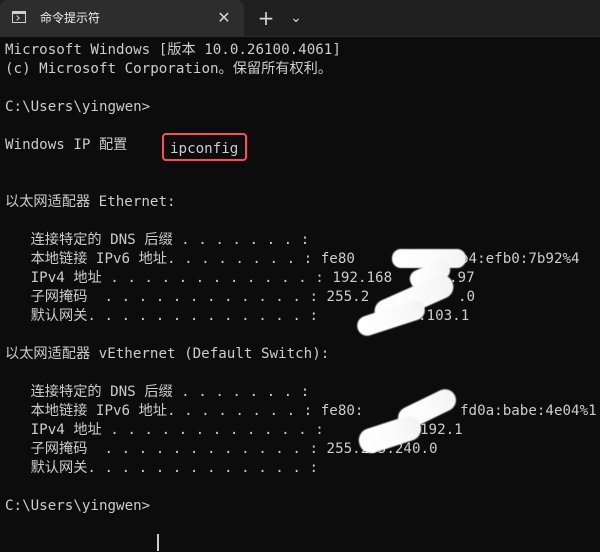 The width and height of the screenshot is (600, 552). I want to click on adapter-2-ipv4-tail: 192.1, so click(441, 430).